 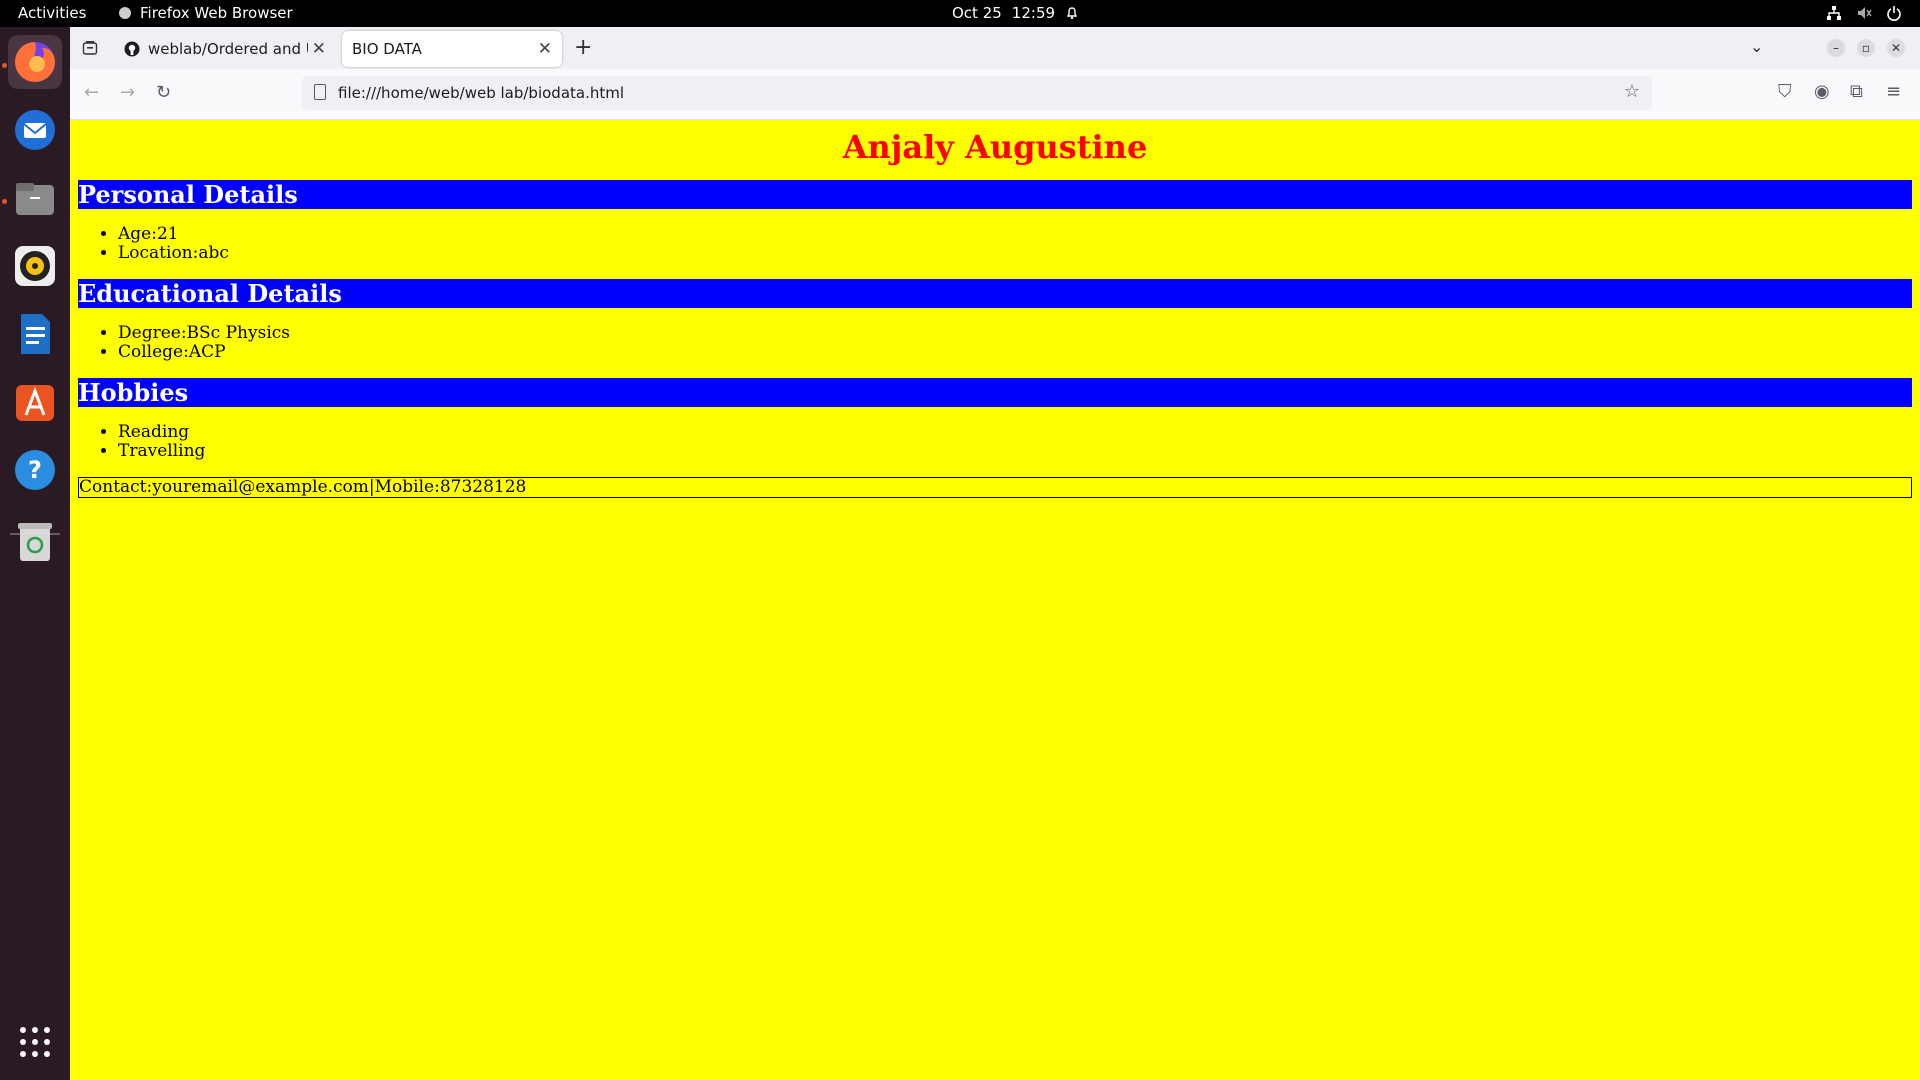 What do you see at coordinates (995, 195) in the screenshot?
I see `section-heading-personal: Personal Details` at bounding box center [995, 195].